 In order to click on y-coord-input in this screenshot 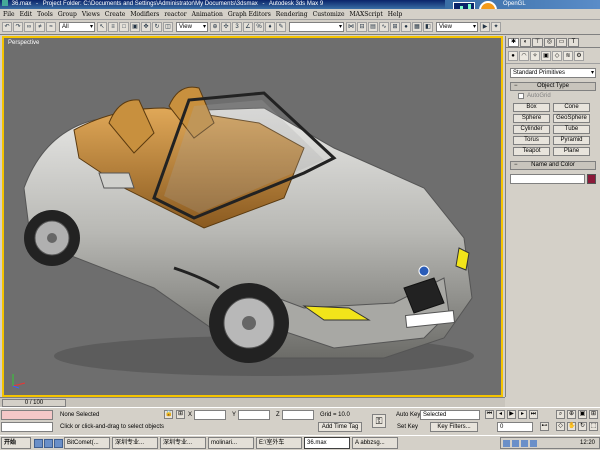, I will do `click(254, 415)`.